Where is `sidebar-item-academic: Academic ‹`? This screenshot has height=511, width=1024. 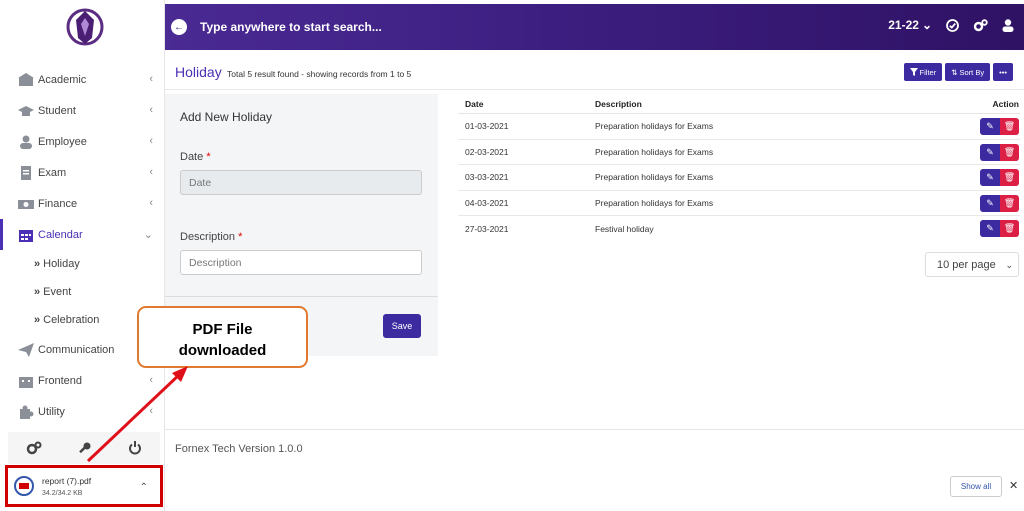 sidebar-item-academic: Academic ‹ is located at coordinates (82, 79).